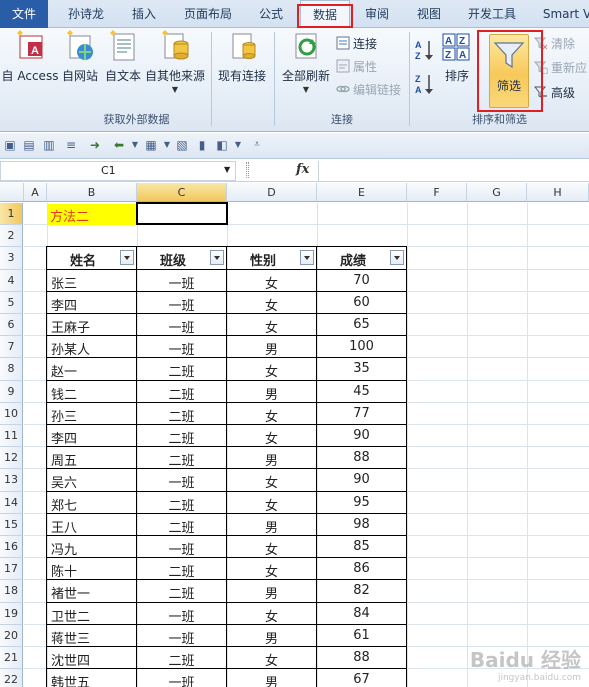 This screenshot has height=687, width=589. What do you see at coordinates (11, 214) in the screenshot?
I see `row-header: 1` at bounding box center [11, 214].